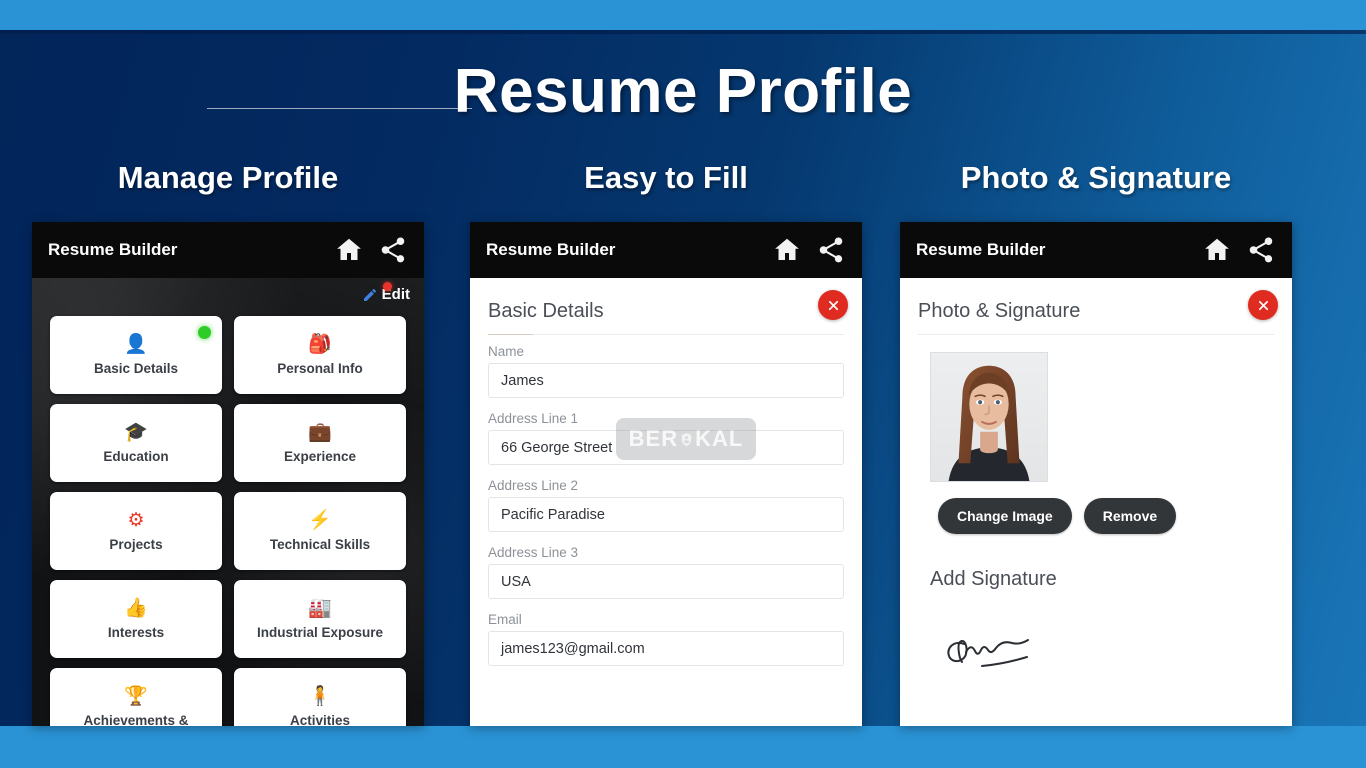  I want to click on watermark-text-right: KAL, so click(719, 438).